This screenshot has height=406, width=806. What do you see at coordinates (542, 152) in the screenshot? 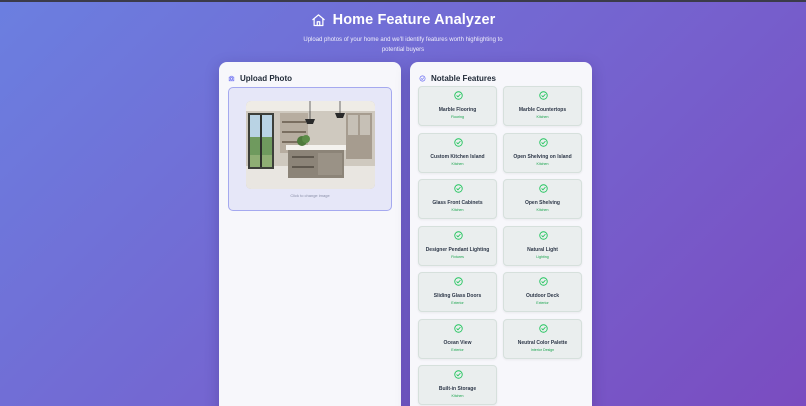
I see `feature-card: Open Shelving on Island Kitchen` at bounding box center [542, 152].